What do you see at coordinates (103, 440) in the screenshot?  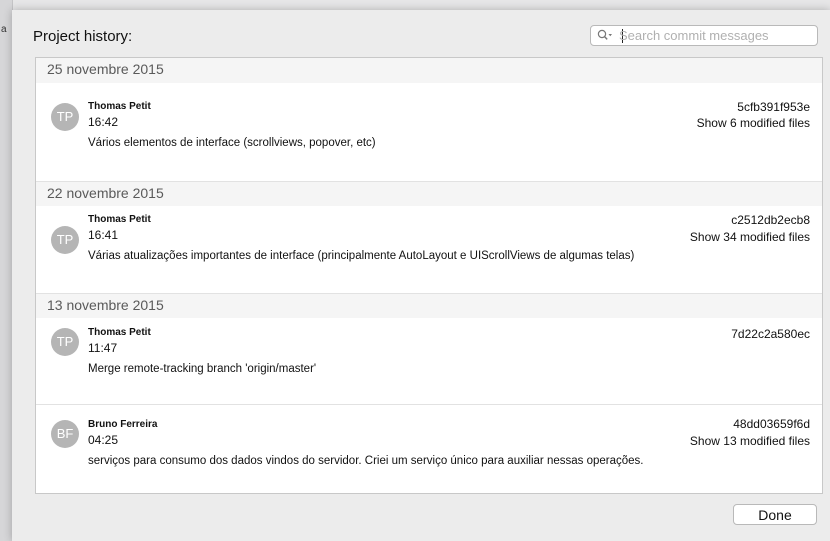 I see `commit-time: 04:25` at bounding box center [103, 440].